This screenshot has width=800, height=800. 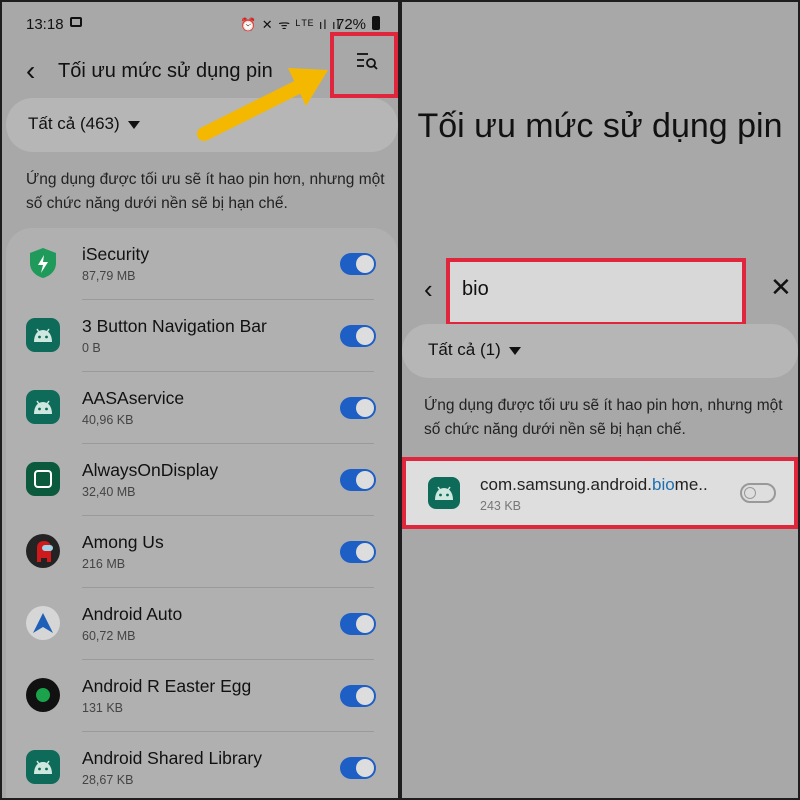 I want to click on list-item: 3 Button Navigation Bar 0 B, so click(x=202, y=336).